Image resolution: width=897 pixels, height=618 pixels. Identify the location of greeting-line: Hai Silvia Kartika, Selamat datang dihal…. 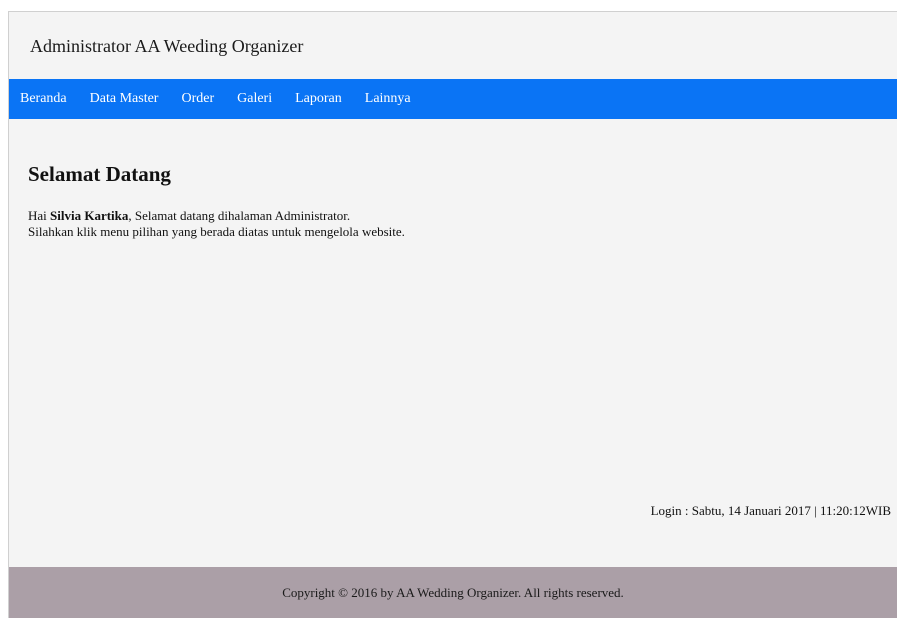
(216, 216).